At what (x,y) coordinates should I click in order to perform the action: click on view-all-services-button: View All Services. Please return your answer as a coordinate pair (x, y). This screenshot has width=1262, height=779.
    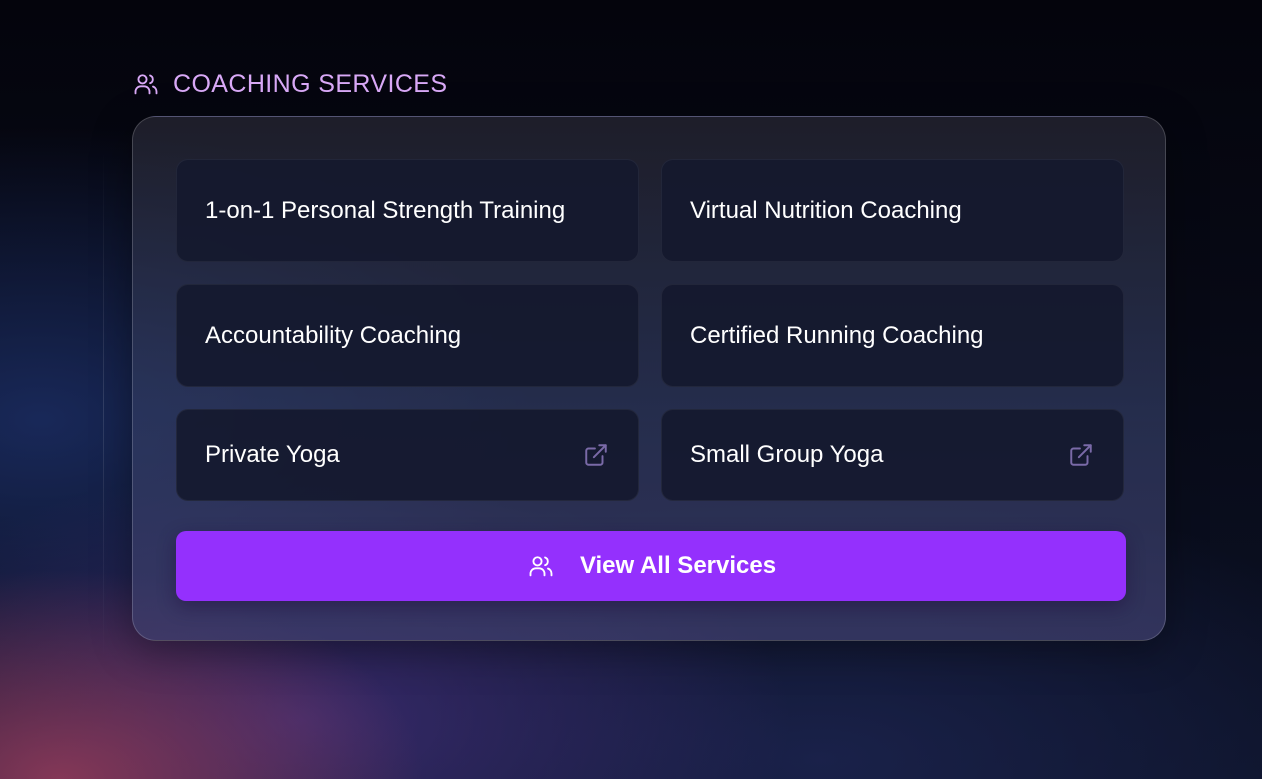
    Looking at the image, I should click on (651, 566).